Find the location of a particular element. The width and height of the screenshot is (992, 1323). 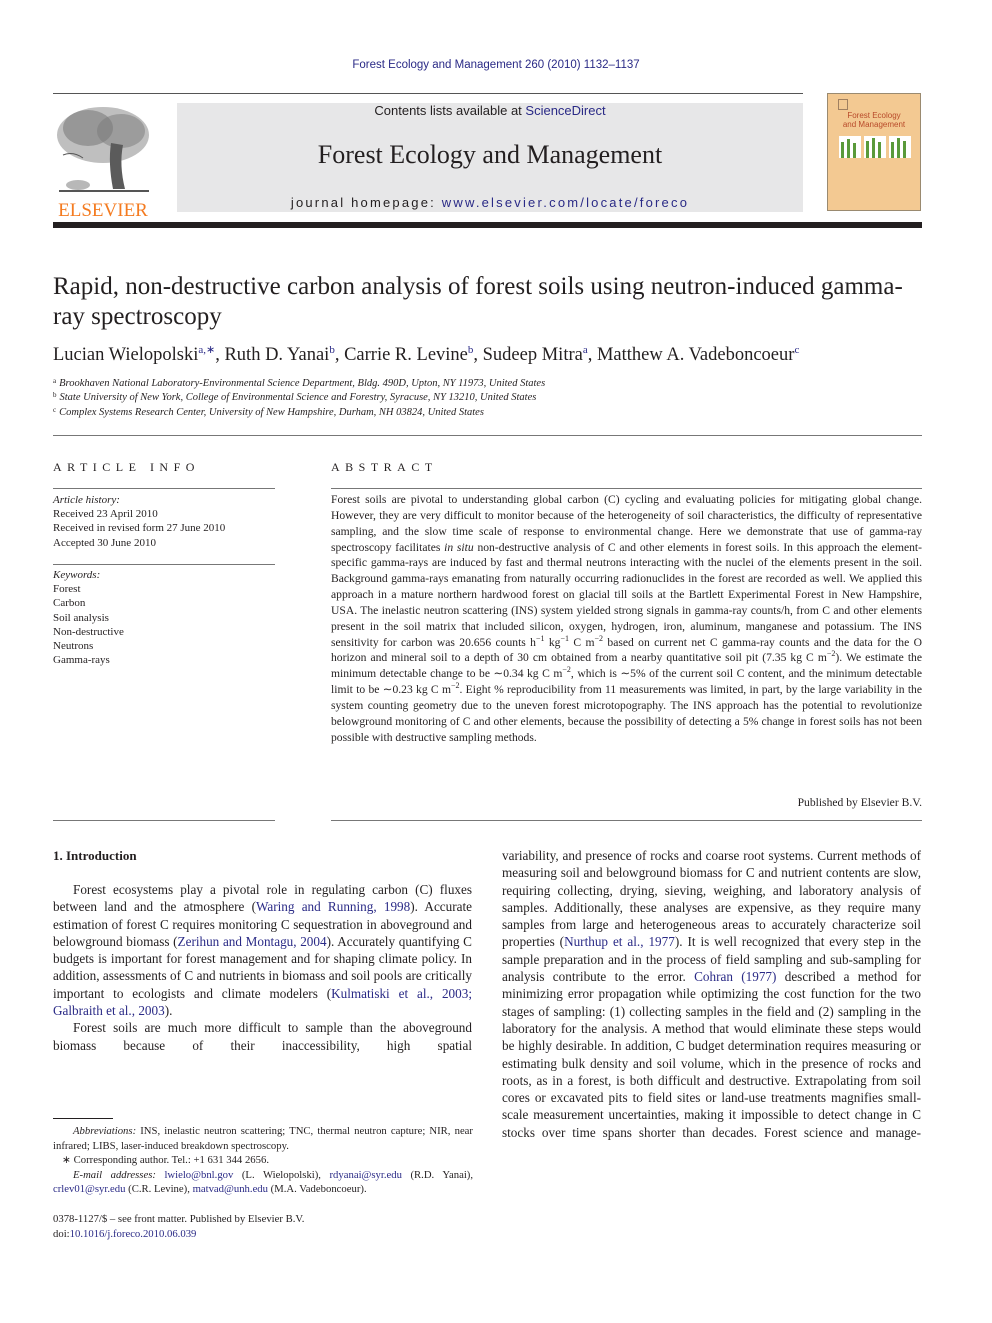

published-by: Published by Elsevier B.V. is located at coordinates (859, 802).